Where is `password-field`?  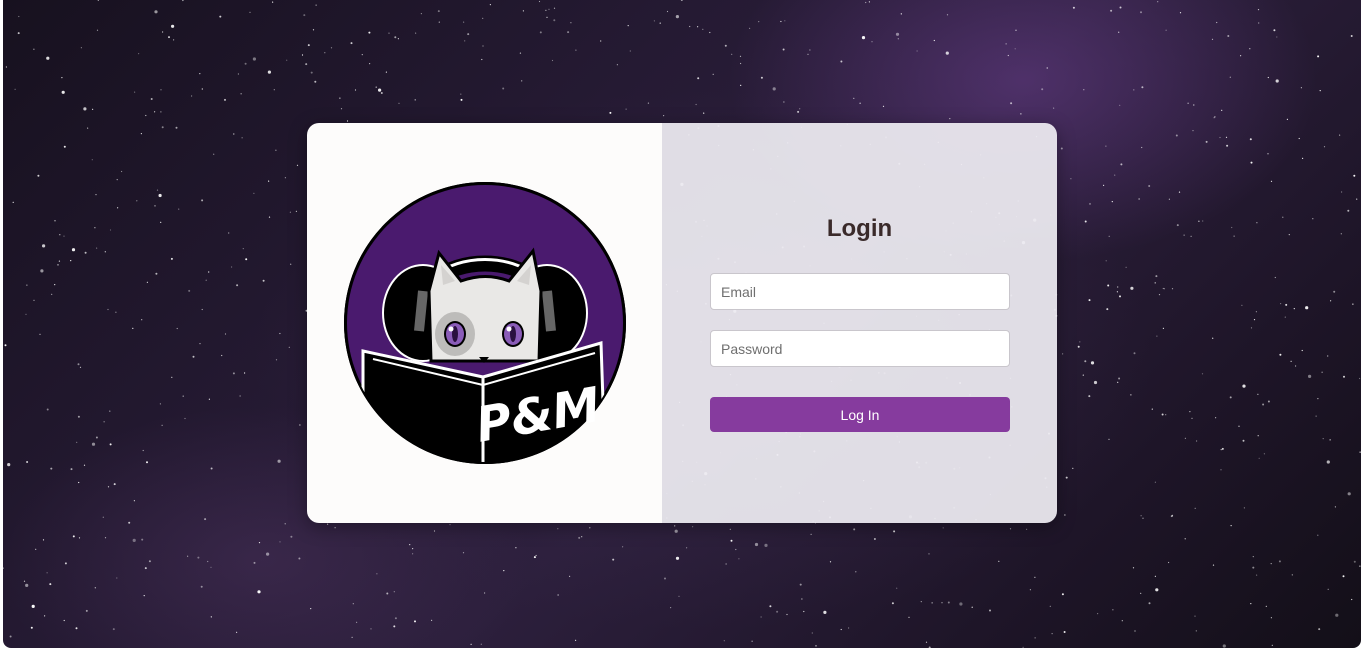 password-field is located at coordinates (860, 348).